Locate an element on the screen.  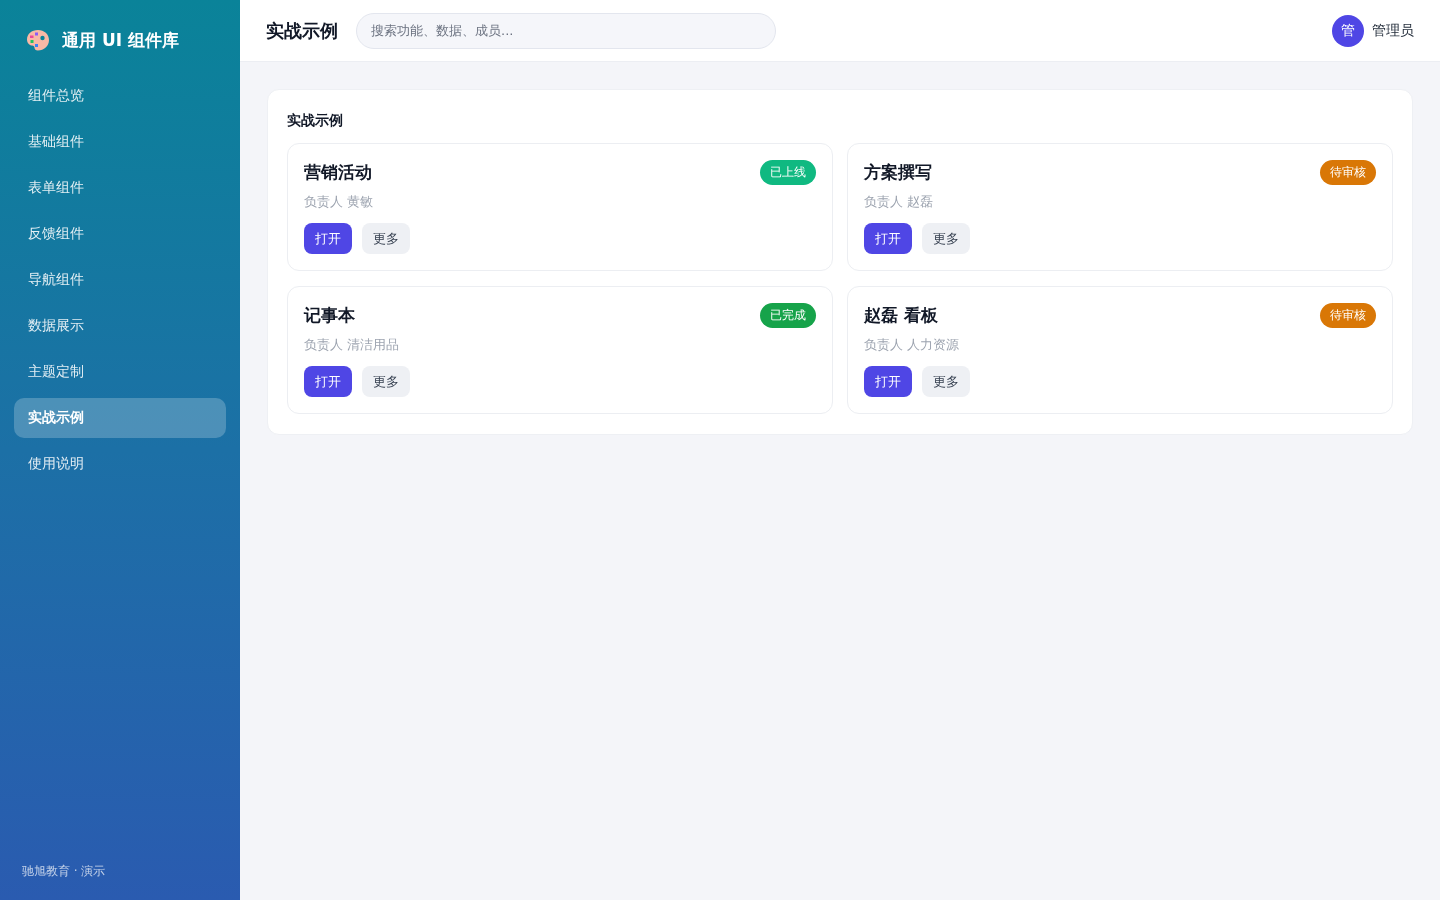
brand-title: 通用 UI 组件库 is located at coordinates (120, 40).